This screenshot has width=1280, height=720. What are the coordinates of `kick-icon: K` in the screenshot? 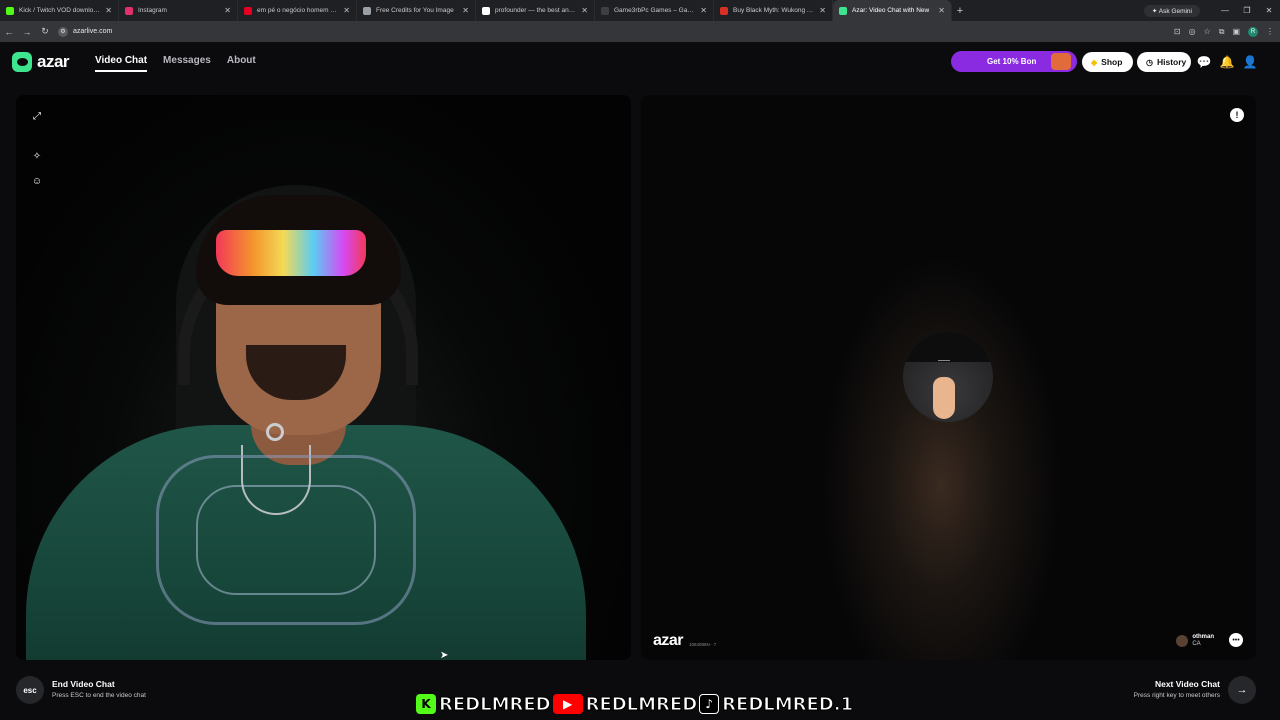 It's located at (426, 704).